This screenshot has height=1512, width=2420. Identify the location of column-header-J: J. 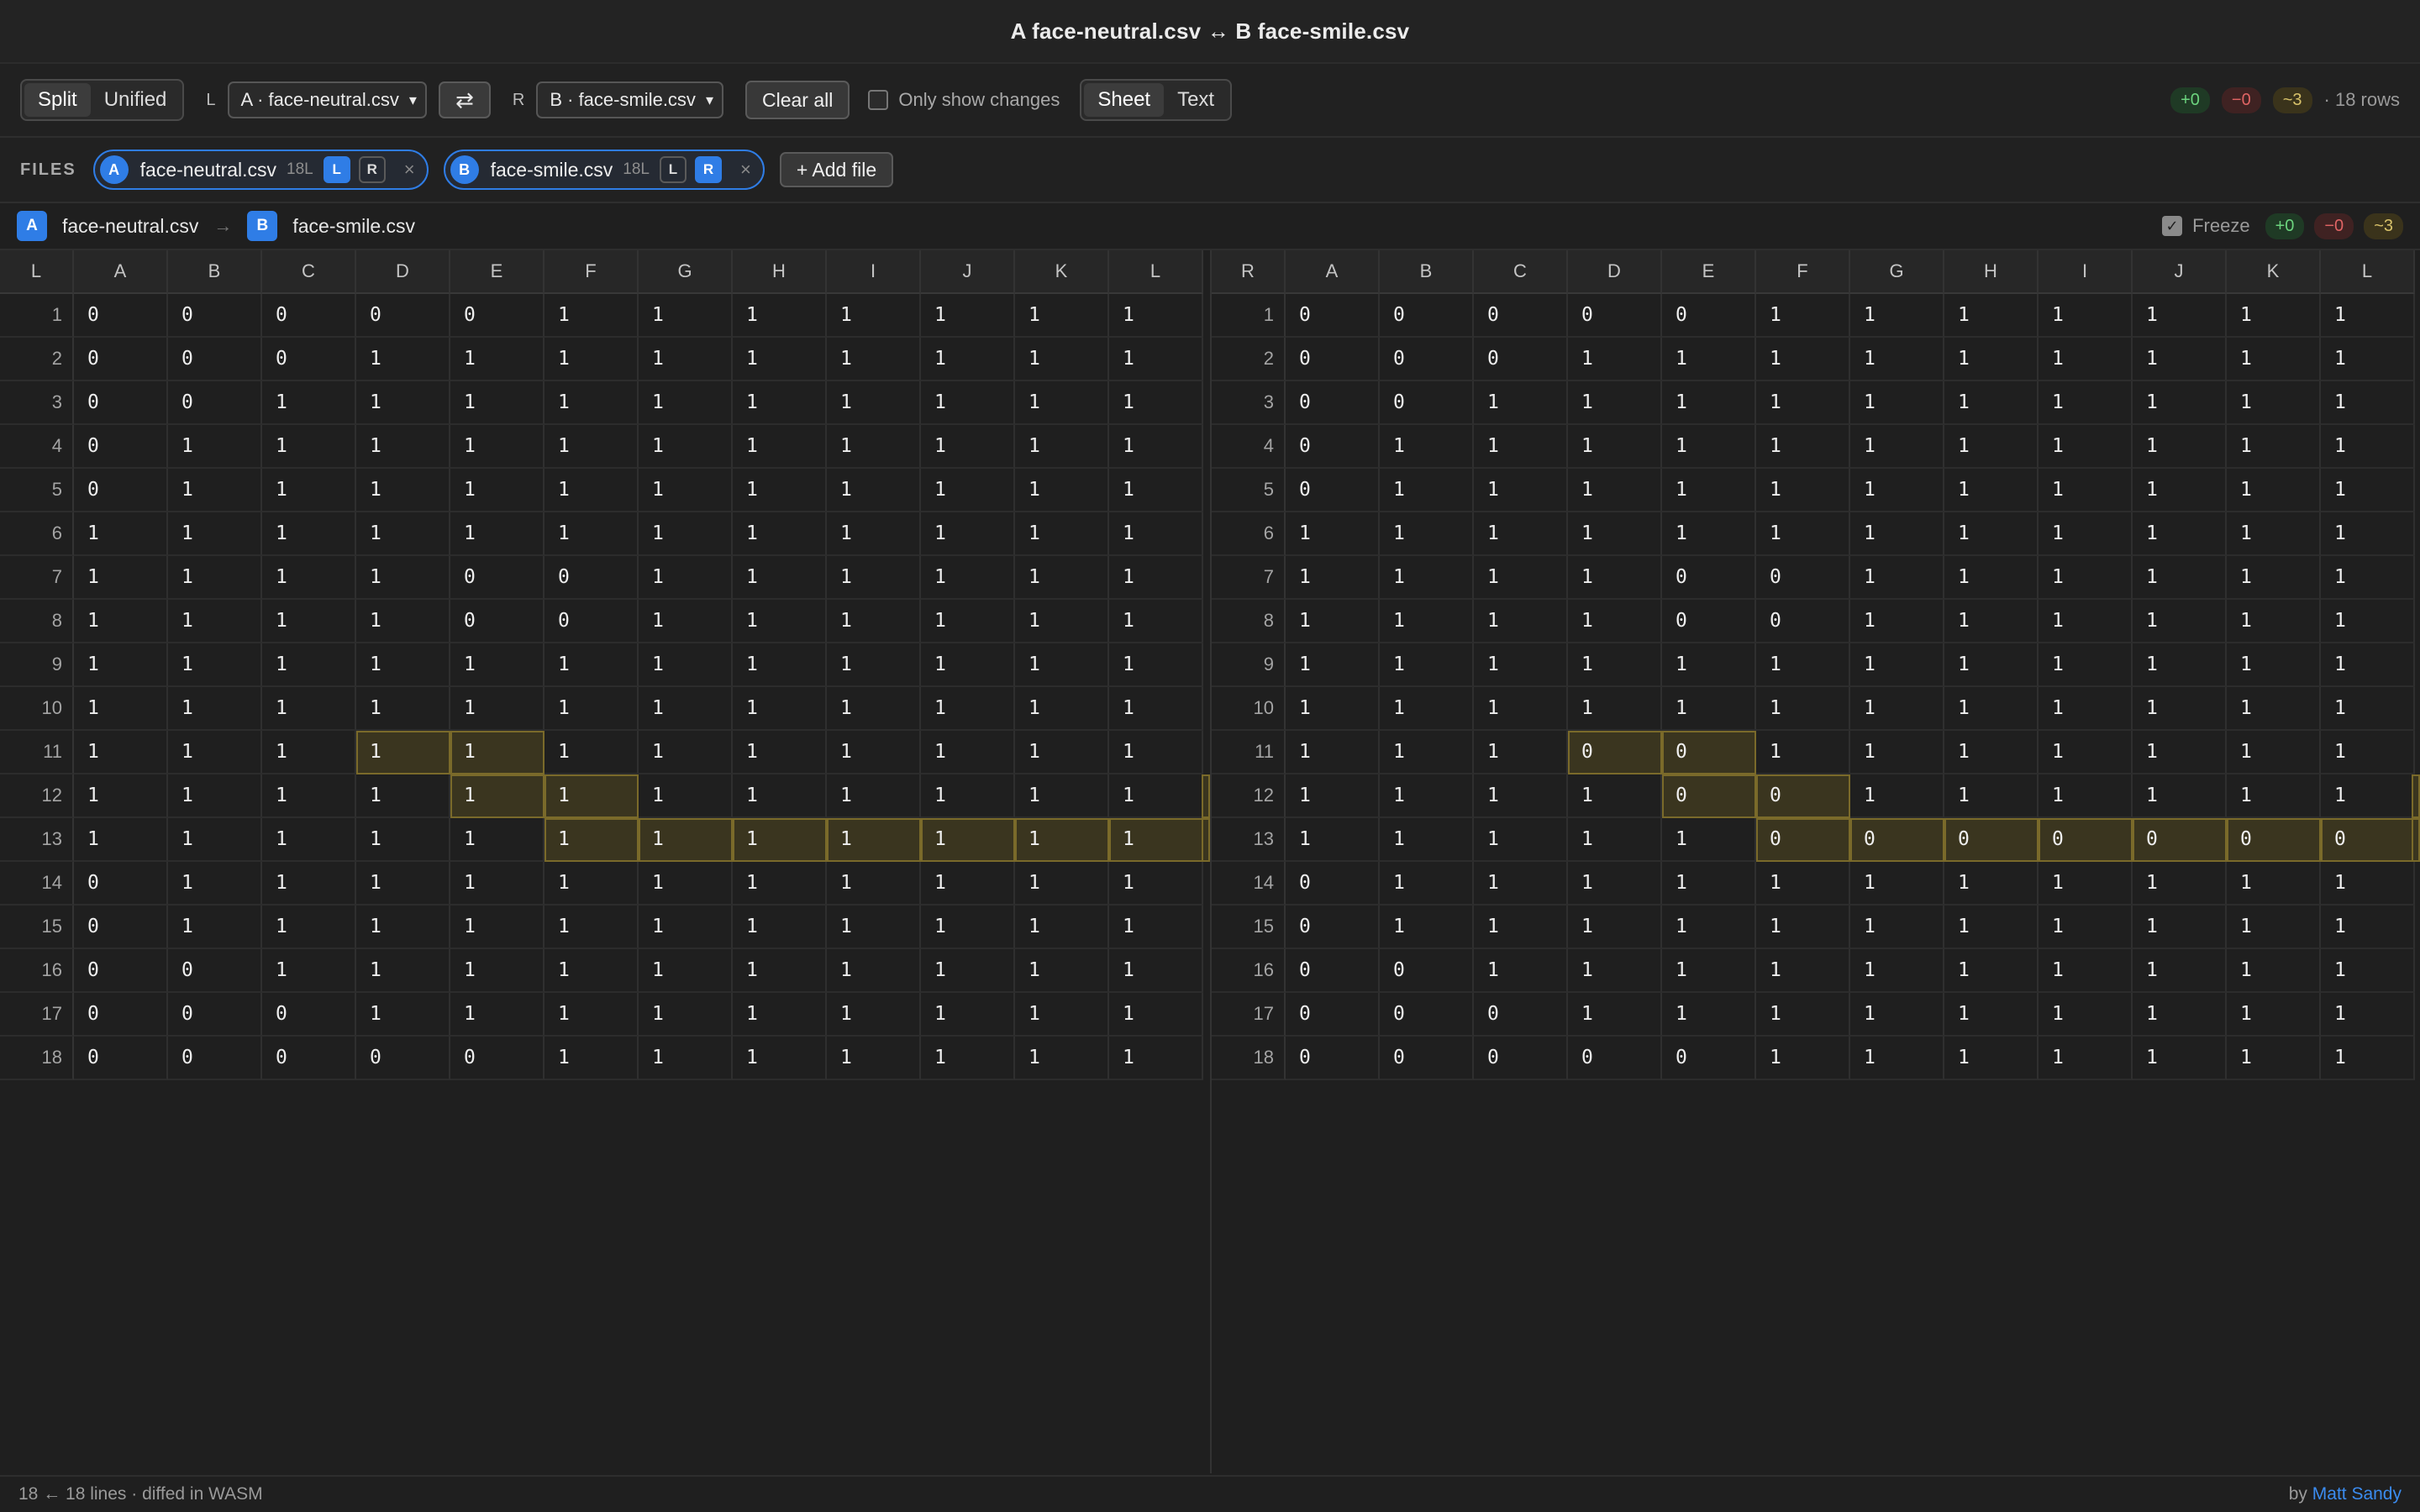
(2180, 272).